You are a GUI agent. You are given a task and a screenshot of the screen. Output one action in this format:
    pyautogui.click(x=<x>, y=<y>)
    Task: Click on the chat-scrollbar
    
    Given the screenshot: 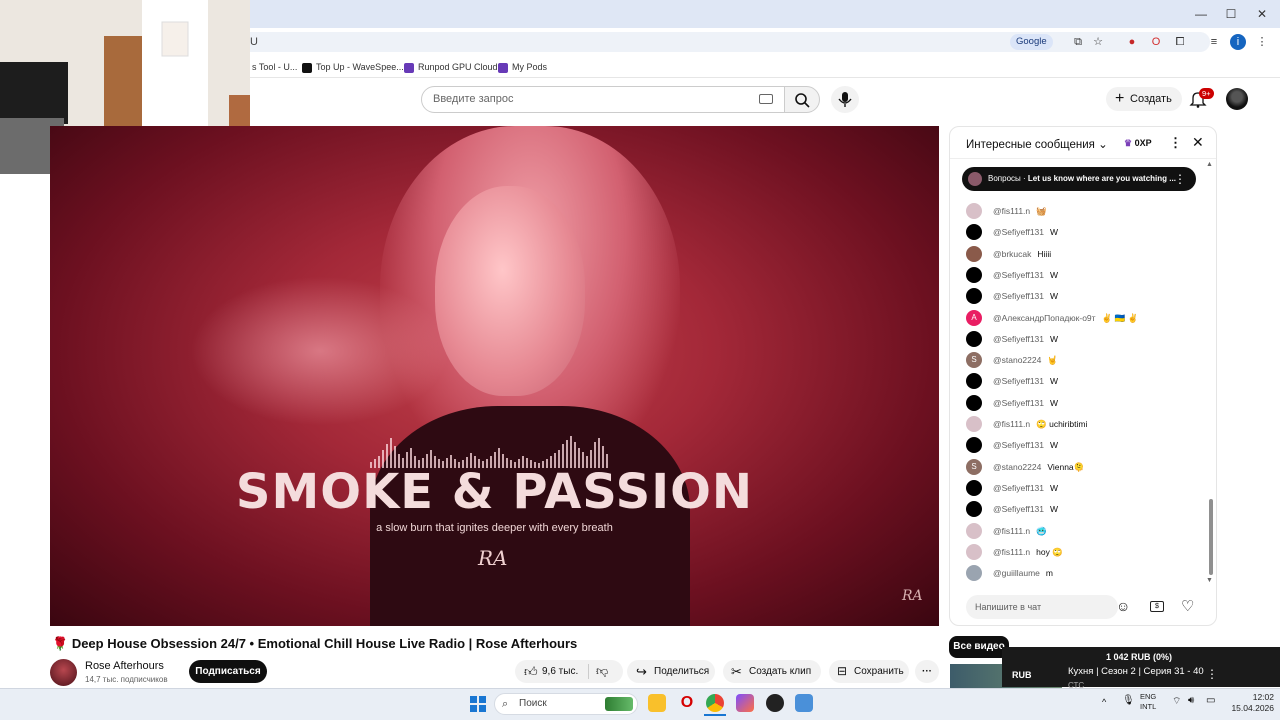 What is the action you would take?
    pyautogui.click(x=1211, y=537)
    